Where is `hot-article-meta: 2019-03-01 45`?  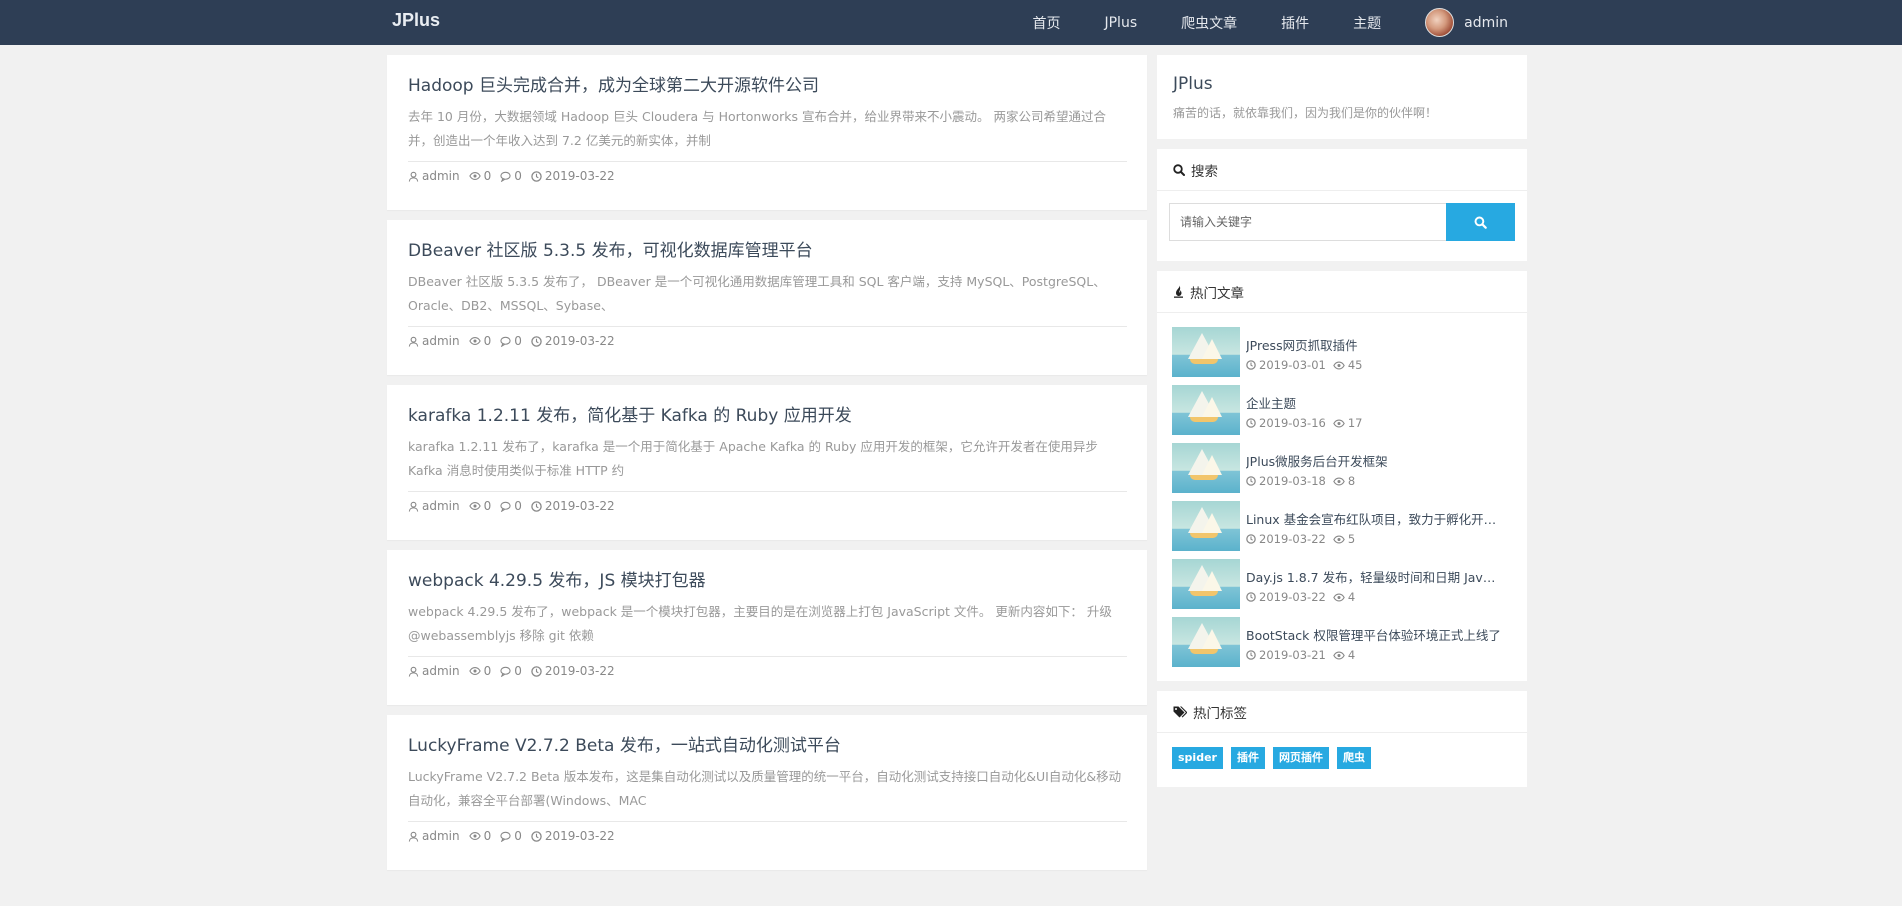
hot-article-meta: 2019-03-01 45 is located at coordinates (1378, 365).